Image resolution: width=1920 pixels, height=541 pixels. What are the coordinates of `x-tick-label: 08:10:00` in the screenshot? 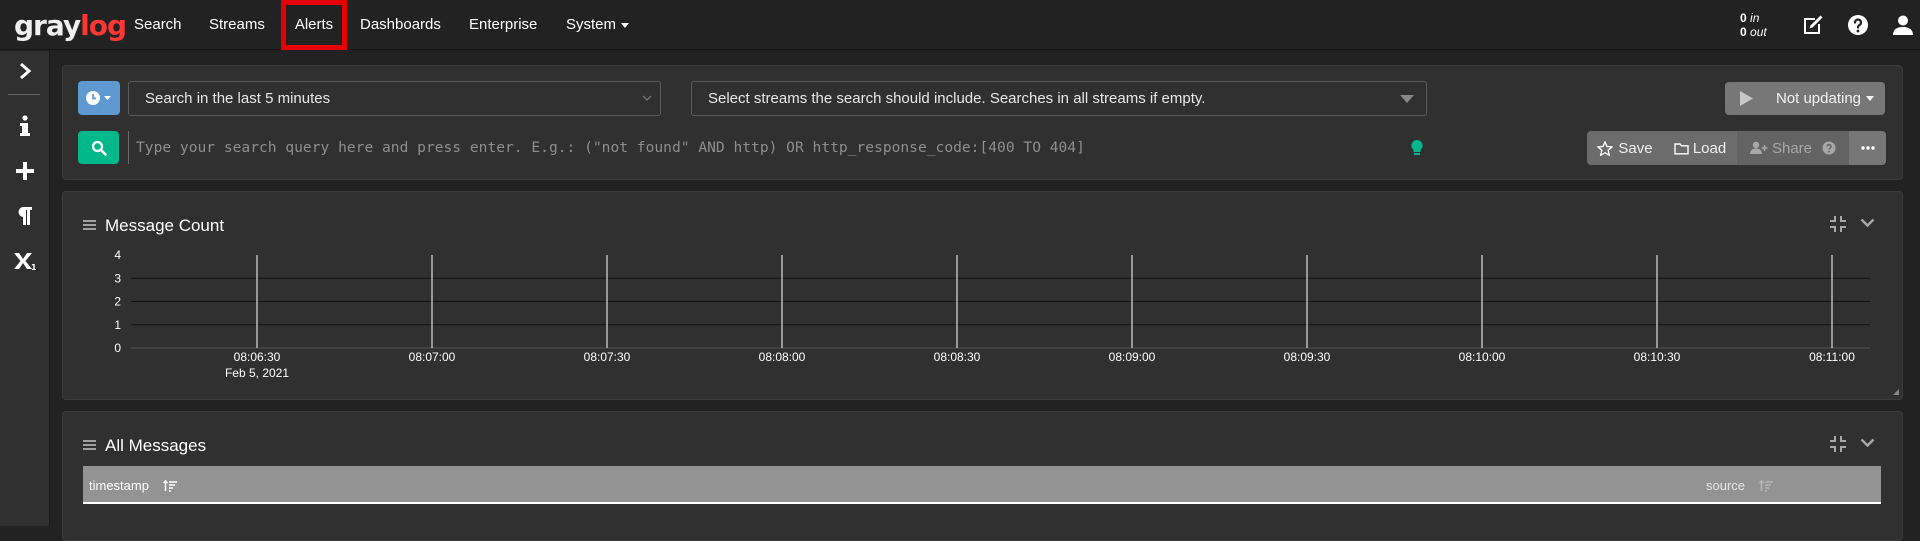 It's located at (1482, 357).